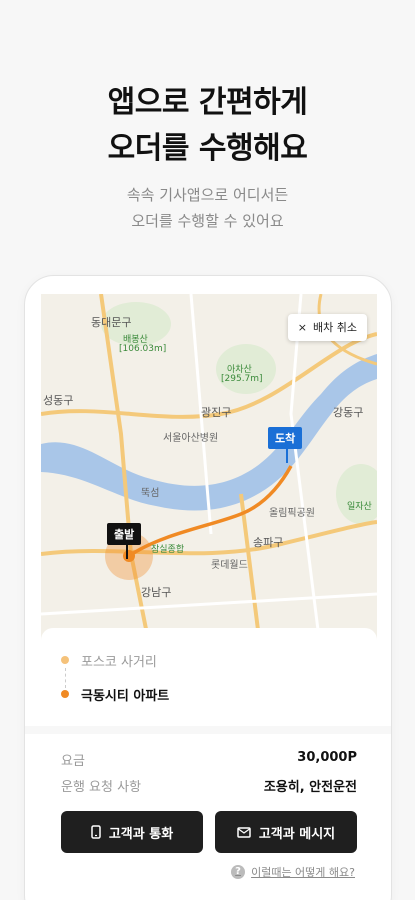 The width and height of the screenshot is (415, 900). What do you see at coordinates (209, 660) in the screenshot?
I see `route-origin: 포스코 사거리` at bounding box center [209, 660].